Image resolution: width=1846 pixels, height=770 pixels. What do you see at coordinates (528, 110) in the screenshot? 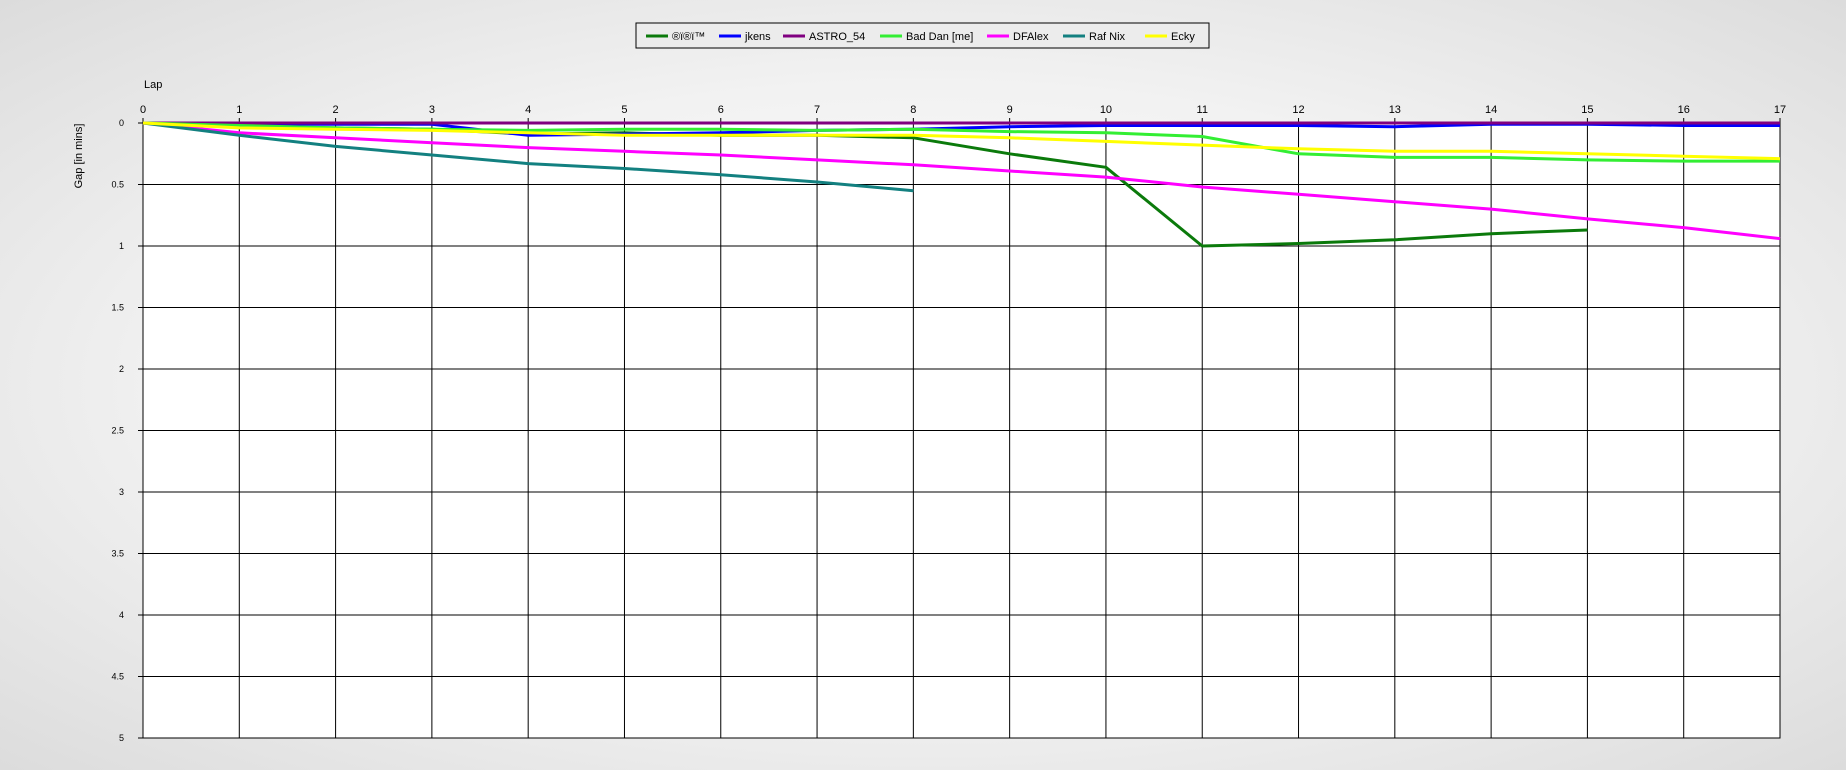
I see `x-tick-label: 4` at bounding box center [528, 110].